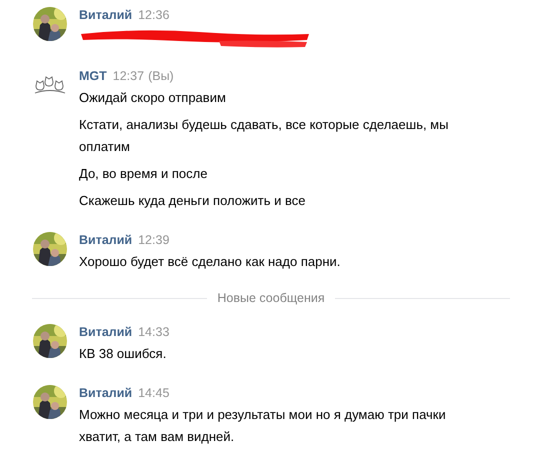 The height and width of the screenshot is (476, 542). Describe the element at coordinates (154, 392) in the screenshot. I see `message-time: 14:45` at that location.